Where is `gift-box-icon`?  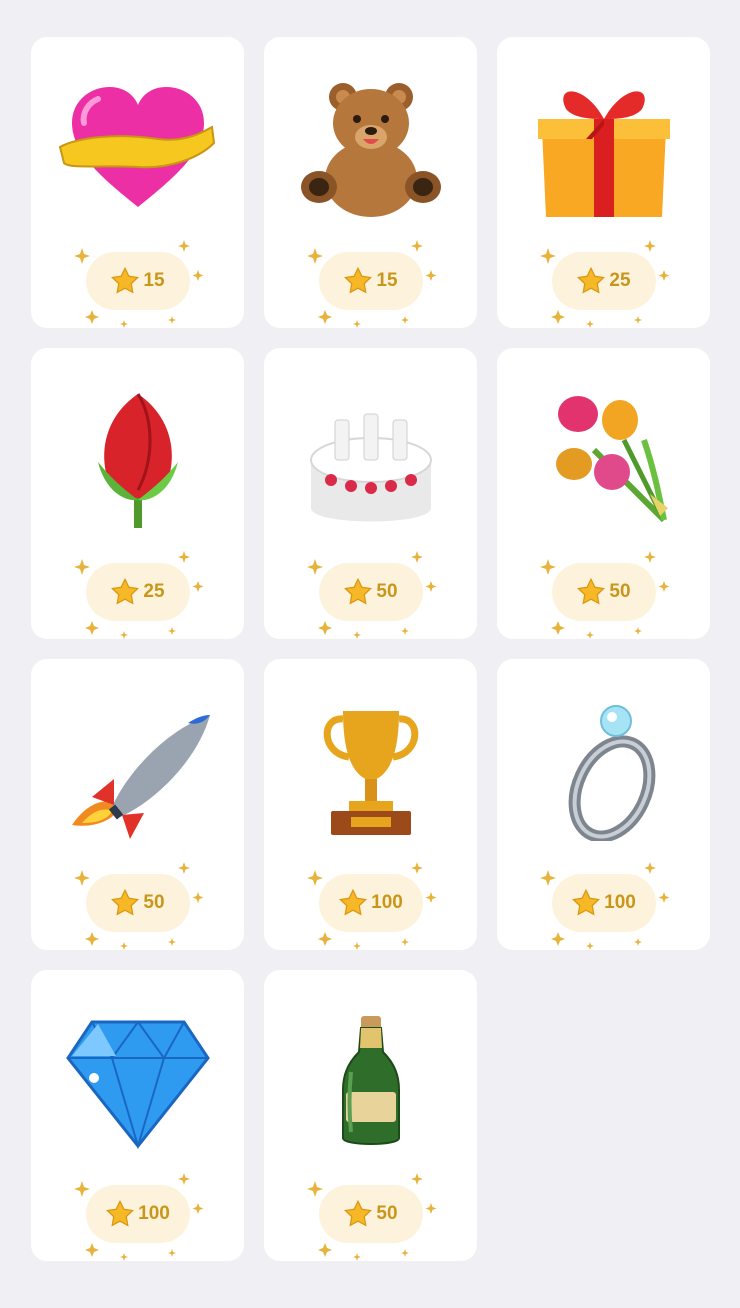
gift-box-icon is located at coordinates (604, 149).